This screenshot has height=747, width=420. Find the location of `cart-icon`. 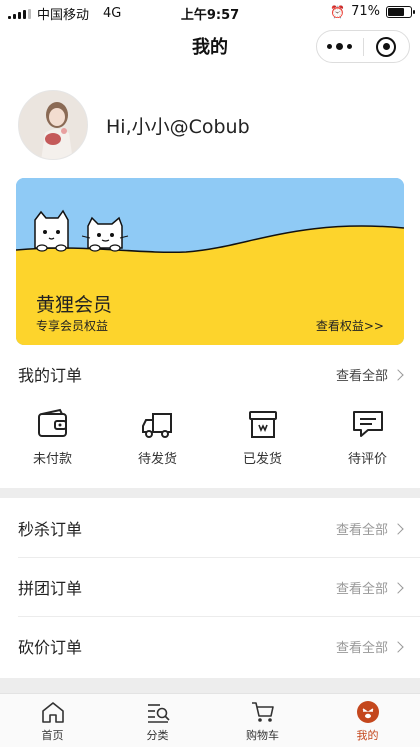

cart-icon is located at coordinates (262, 712).